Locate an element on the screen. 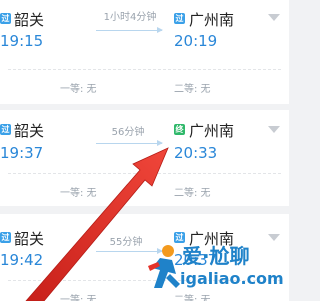  runner-logo is located at coordinates (164, 266).